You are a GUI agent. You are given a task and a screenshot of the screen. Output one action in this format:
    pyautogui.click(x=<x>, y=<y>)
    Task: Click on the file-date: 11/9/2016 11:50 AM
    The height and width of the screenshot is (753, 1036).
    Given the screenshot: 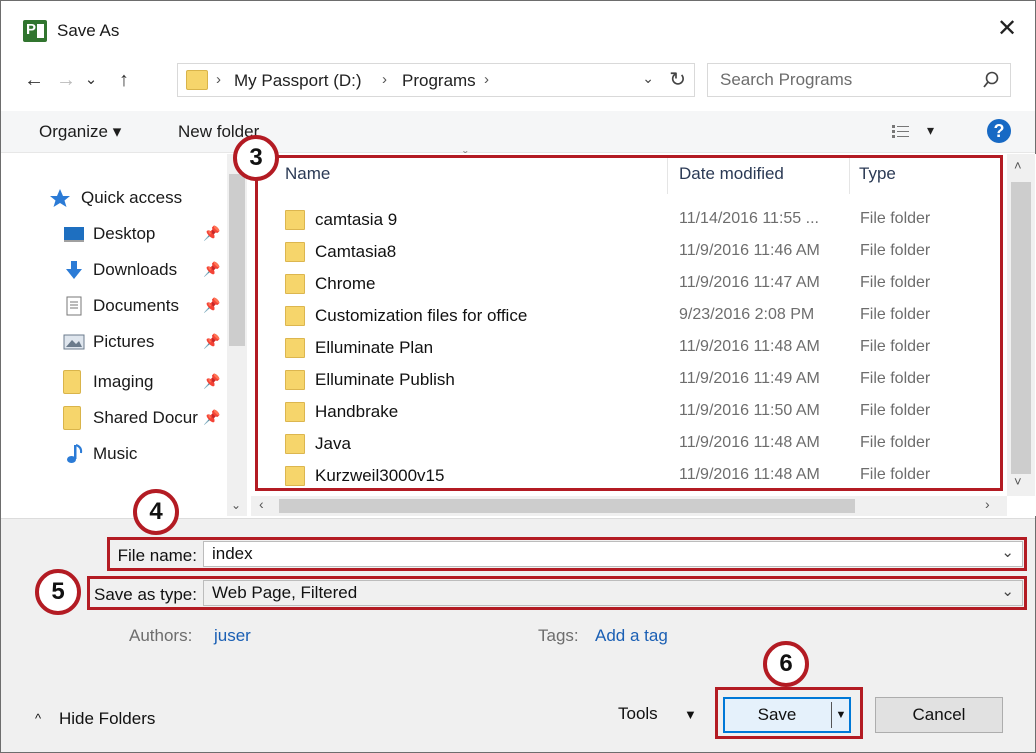 What is the action you would take?
    pyautogui.click(x=749, y=410)
    